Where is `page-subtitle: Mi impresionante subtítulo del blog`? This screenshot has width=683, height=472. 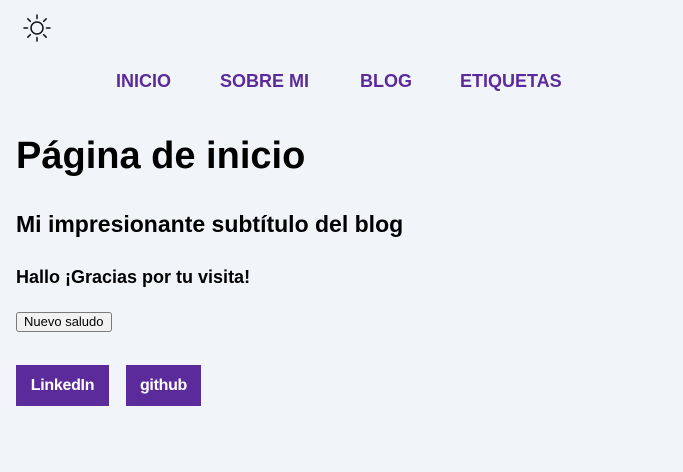
page-subtitle: Mi impresionante subtítulo del blog is located at coordinates (210, 224).